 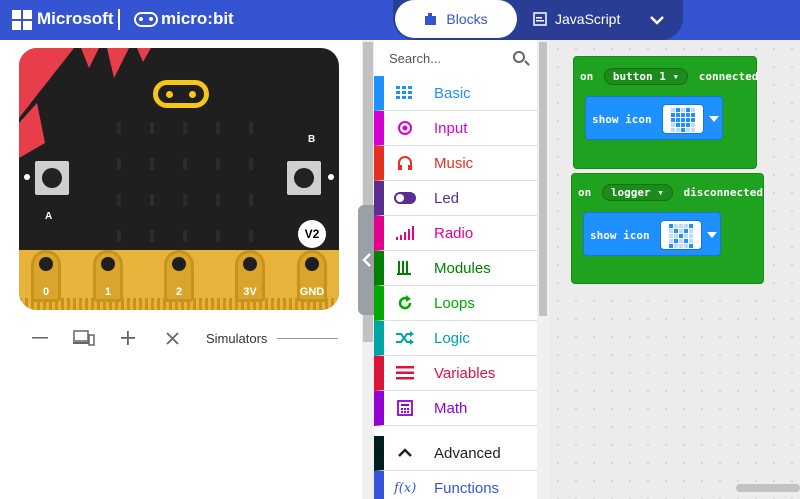 I want to click on language-dropdown-button, so click(x=657, y=20).